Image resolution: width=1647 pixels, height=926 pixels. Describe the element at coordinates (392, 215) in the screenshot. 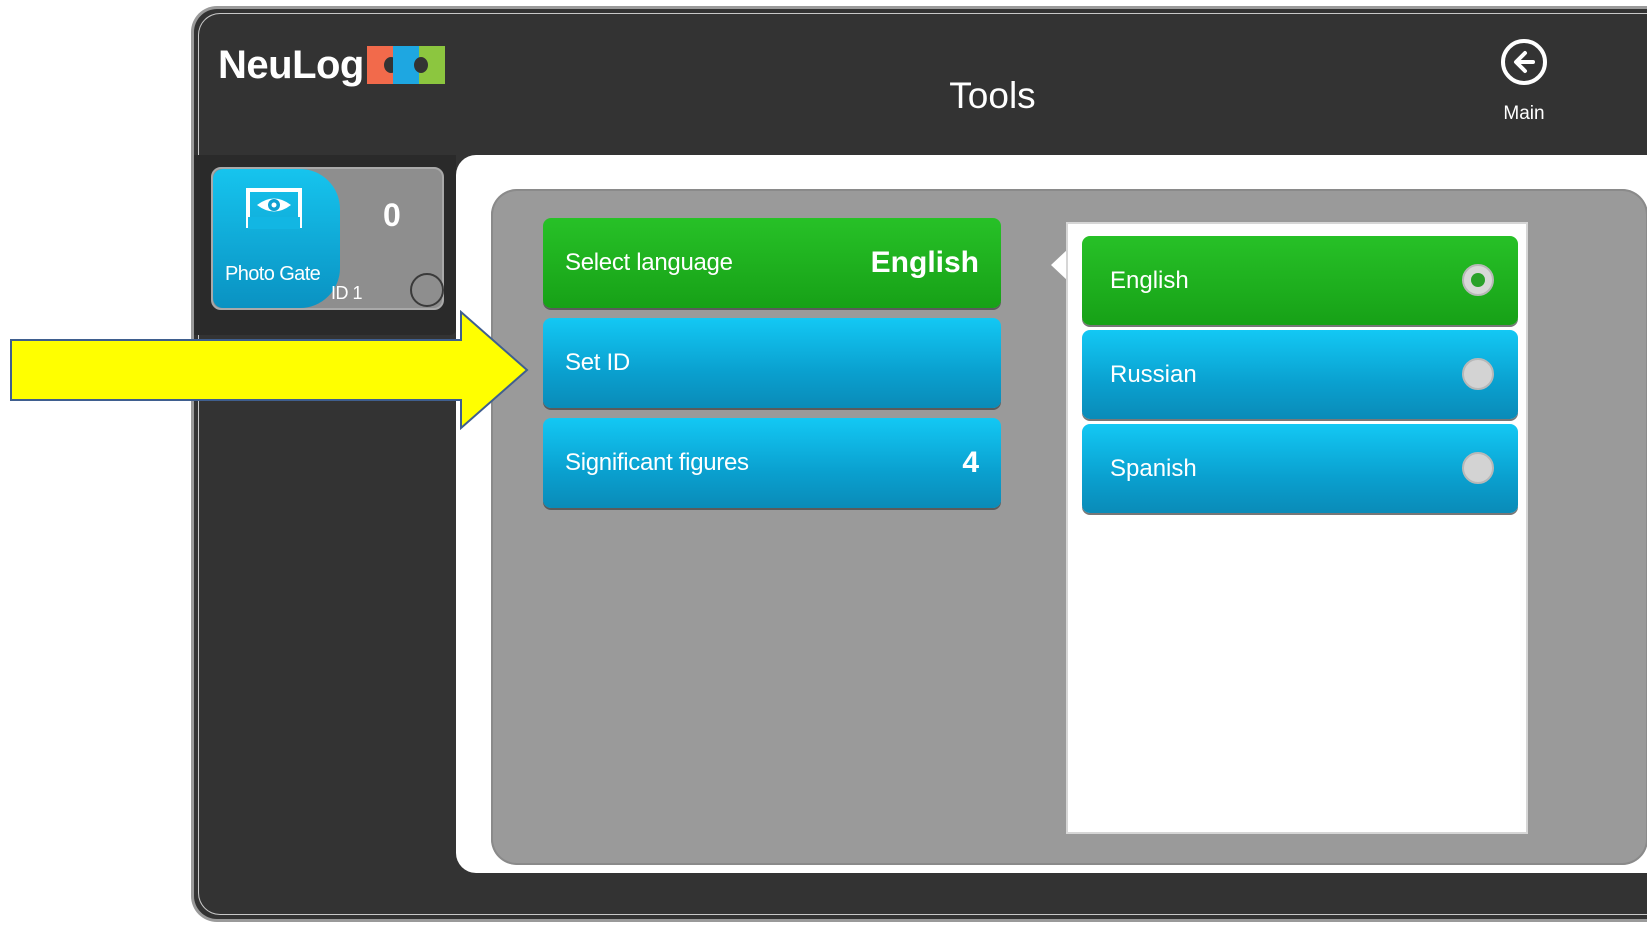

I see `sensor-value: 0` at that location.